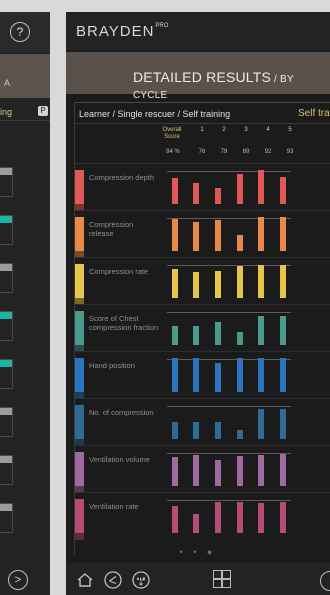  I want to click on training-mode: Self trai, so click(314, 113).